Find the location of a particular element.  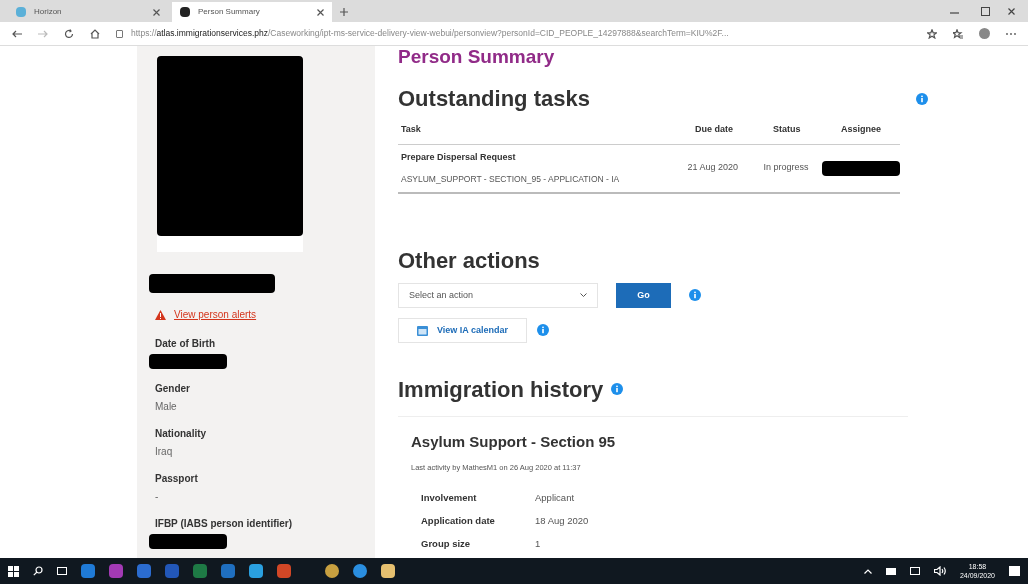

go-button: Go is located at coordinates (643, 295).